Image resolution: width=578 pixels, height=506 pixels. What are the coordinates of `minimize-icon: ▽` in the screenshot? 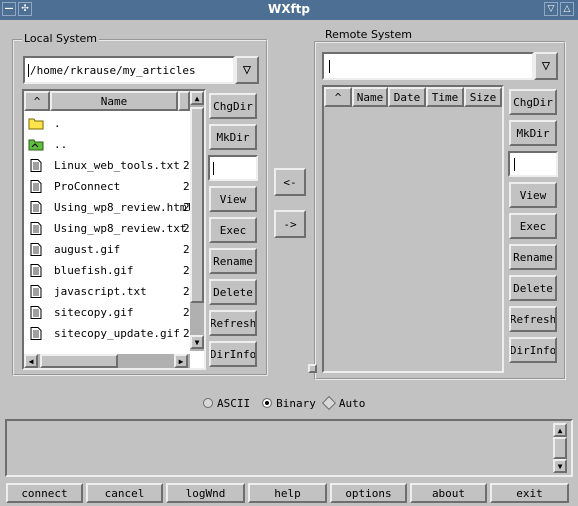 It's located at (551, 9).